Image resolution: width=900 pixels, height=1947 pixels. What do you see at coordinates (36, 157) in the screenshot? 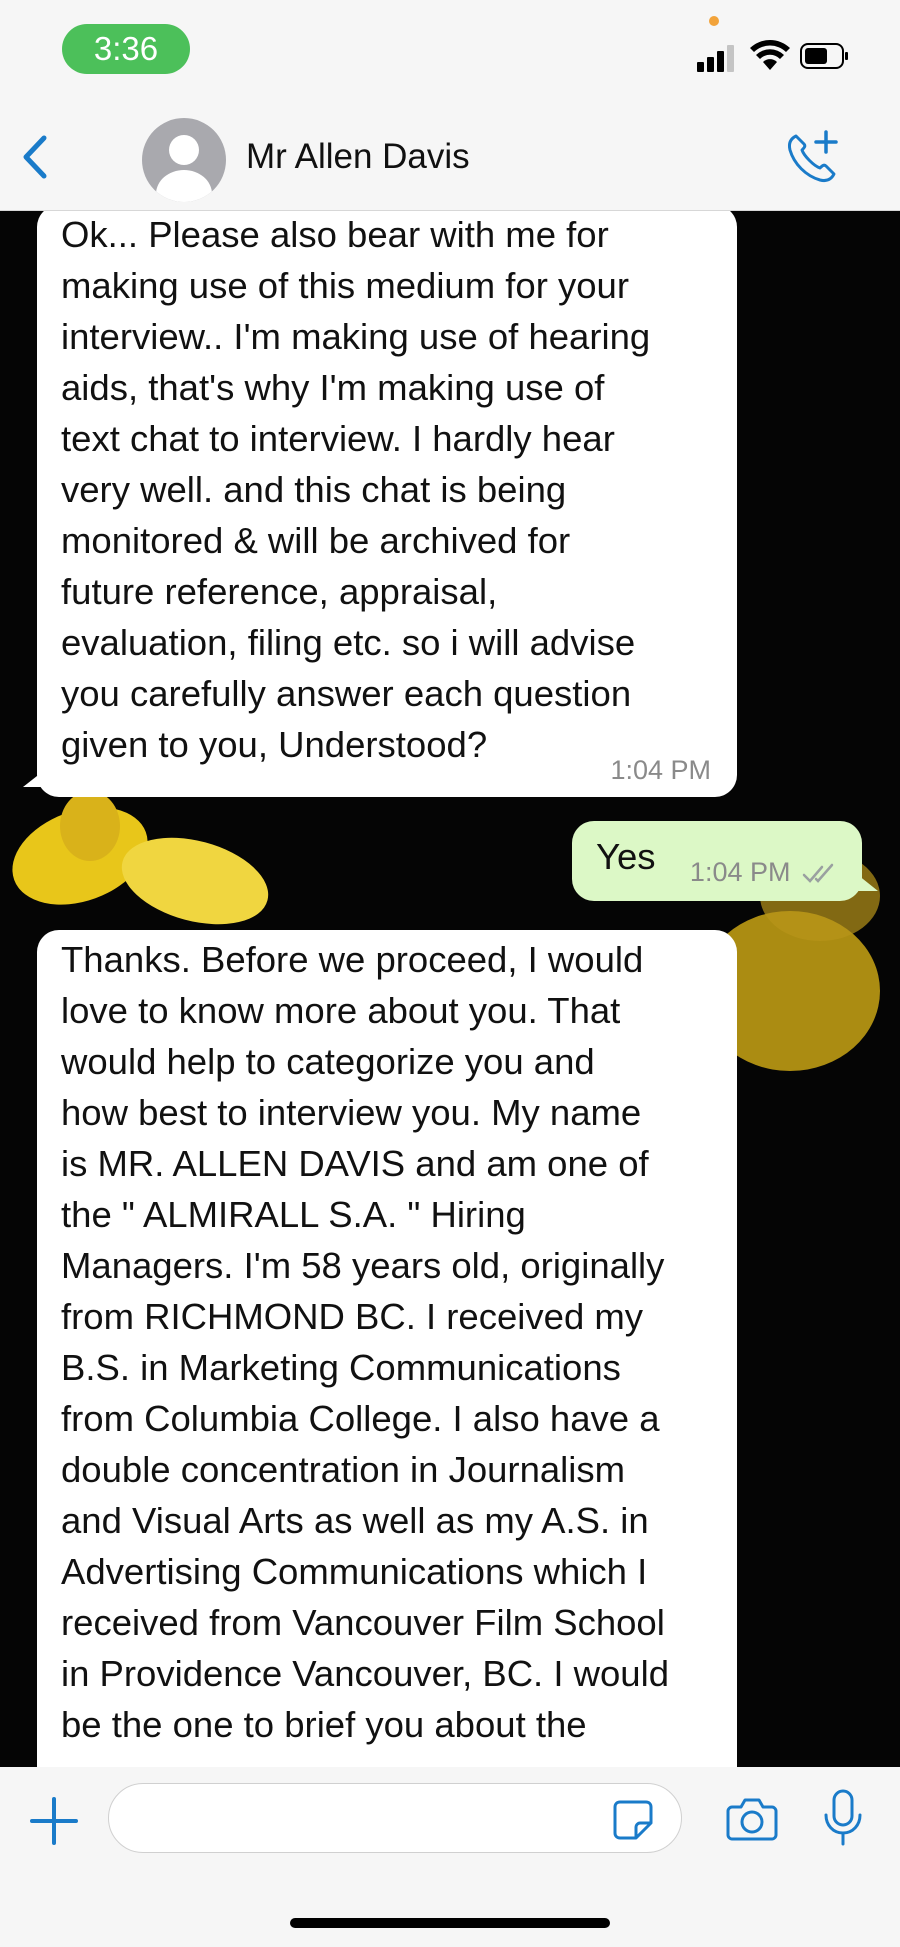
I see `back-icon` at bounding box center [36, 157].